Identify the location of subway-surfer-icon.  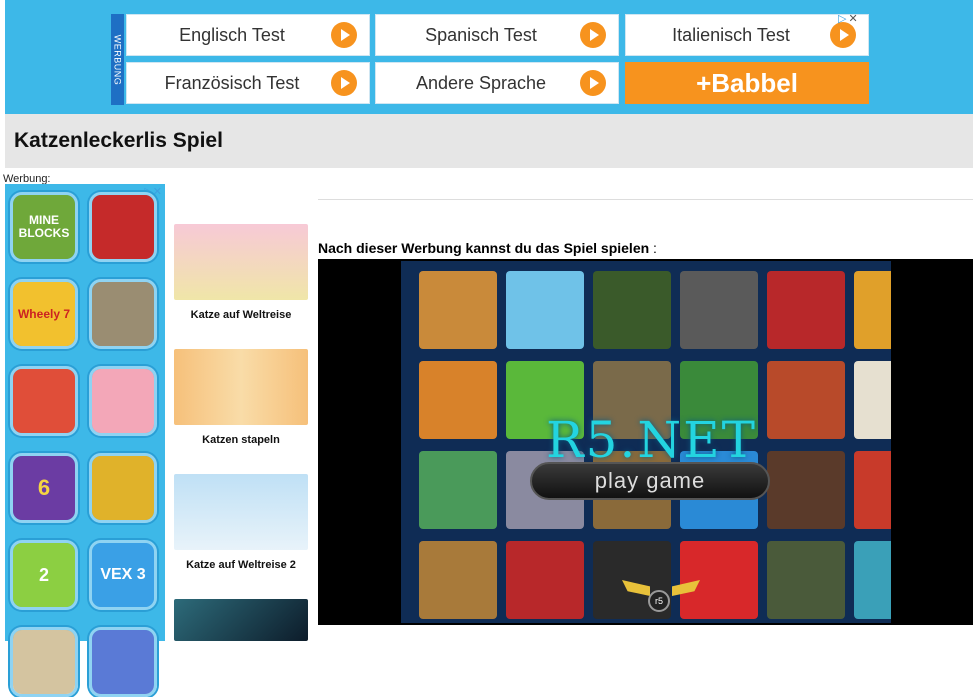
(44, 401).